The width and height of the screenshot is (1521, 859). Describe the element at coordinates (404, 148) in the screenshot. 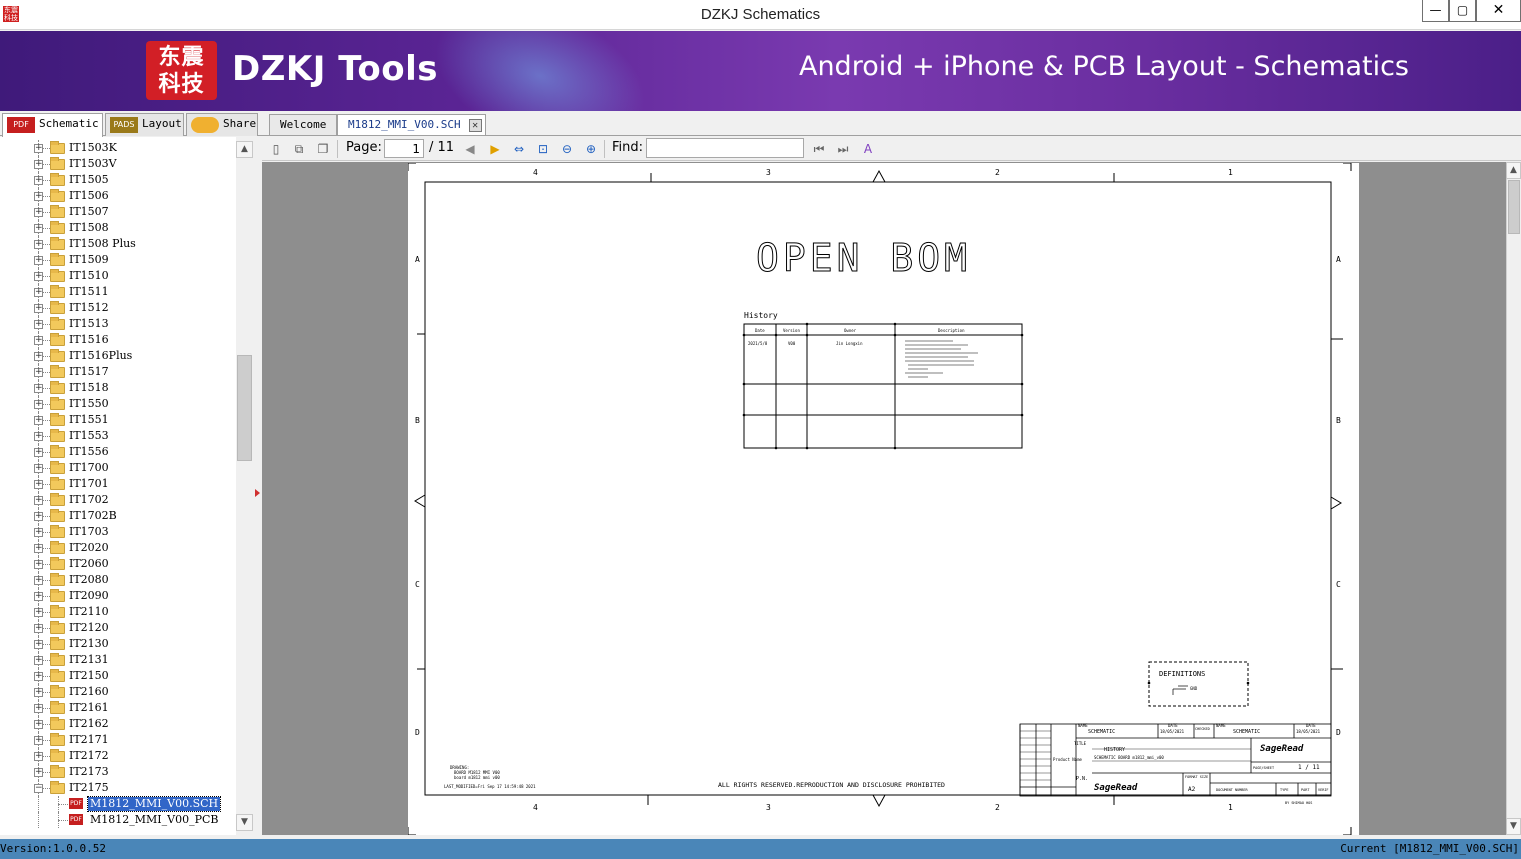

I see `page-number-input` at that location.